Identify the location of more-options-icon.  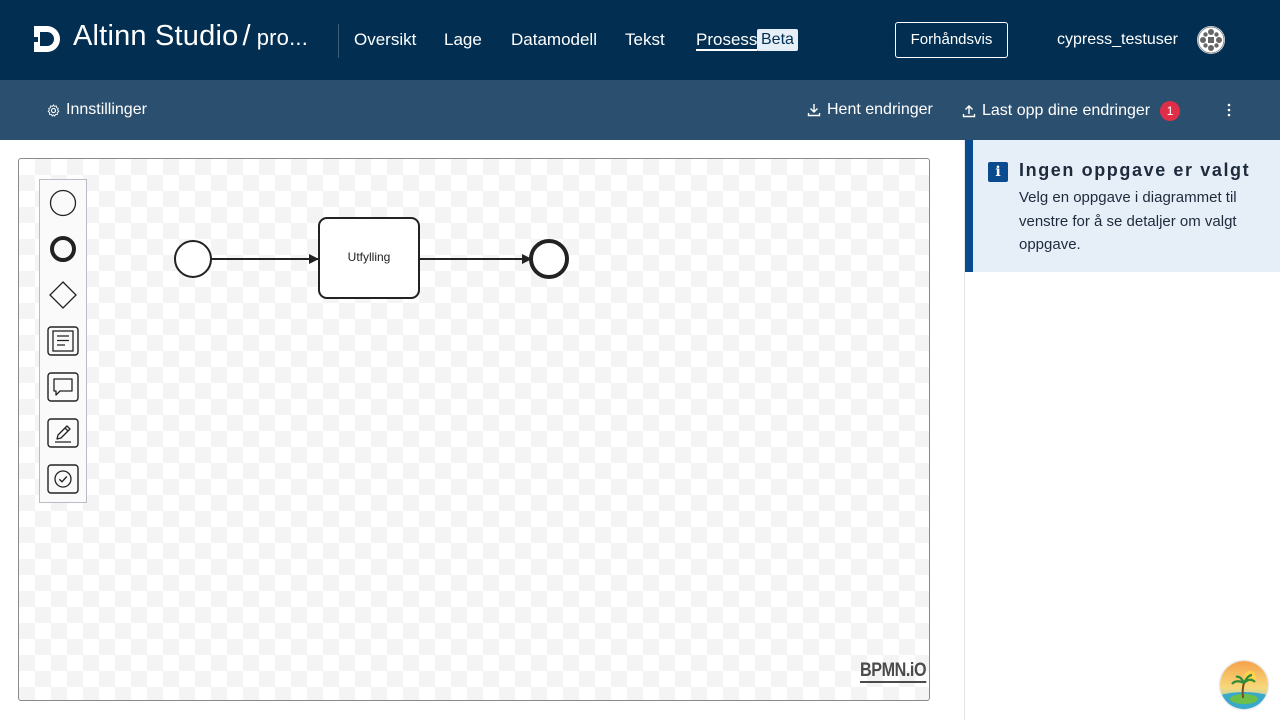
(1229, 110).